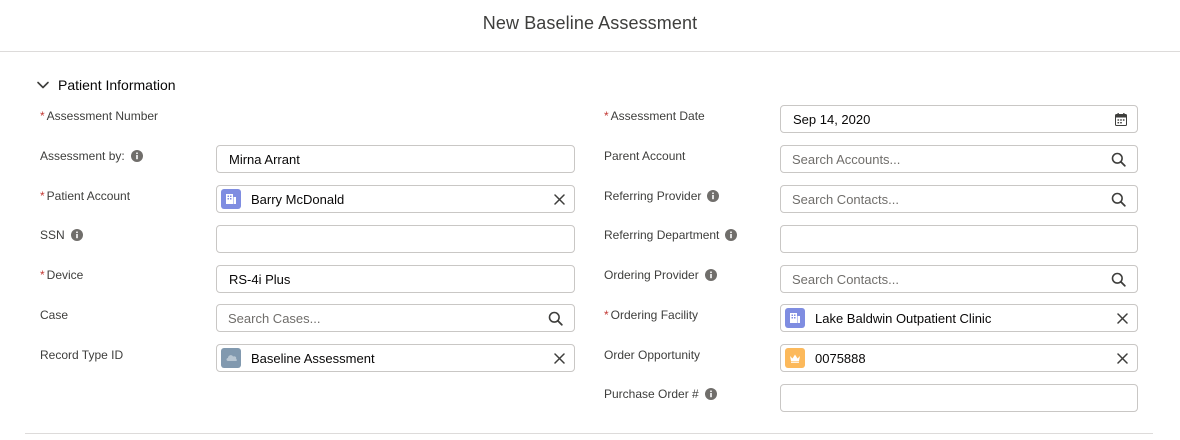  I want to click on ssn-input, so click(395, 239).